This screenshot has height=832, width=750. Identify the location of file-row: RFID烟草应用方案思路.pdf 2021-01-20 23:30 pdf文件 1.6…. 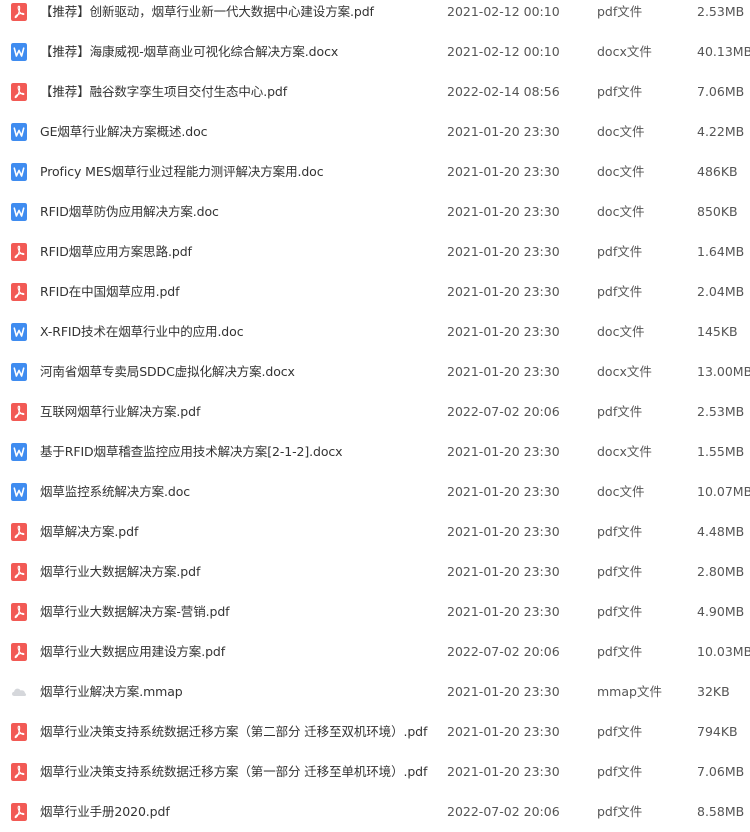
(375, 252).